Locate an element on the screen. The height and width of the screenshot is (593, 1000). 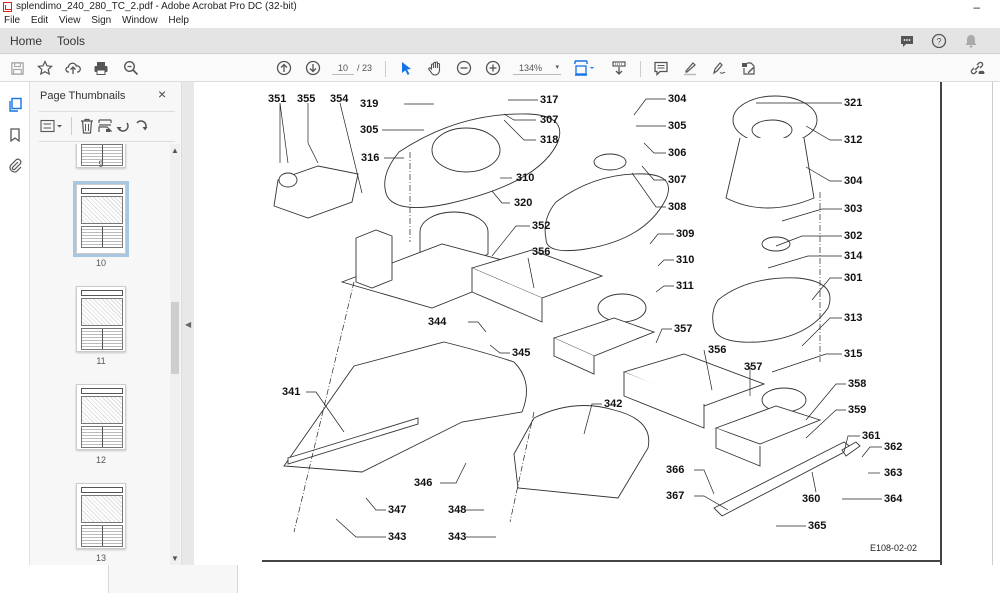
zoom-out-icon is located at coordinates (464, 68).